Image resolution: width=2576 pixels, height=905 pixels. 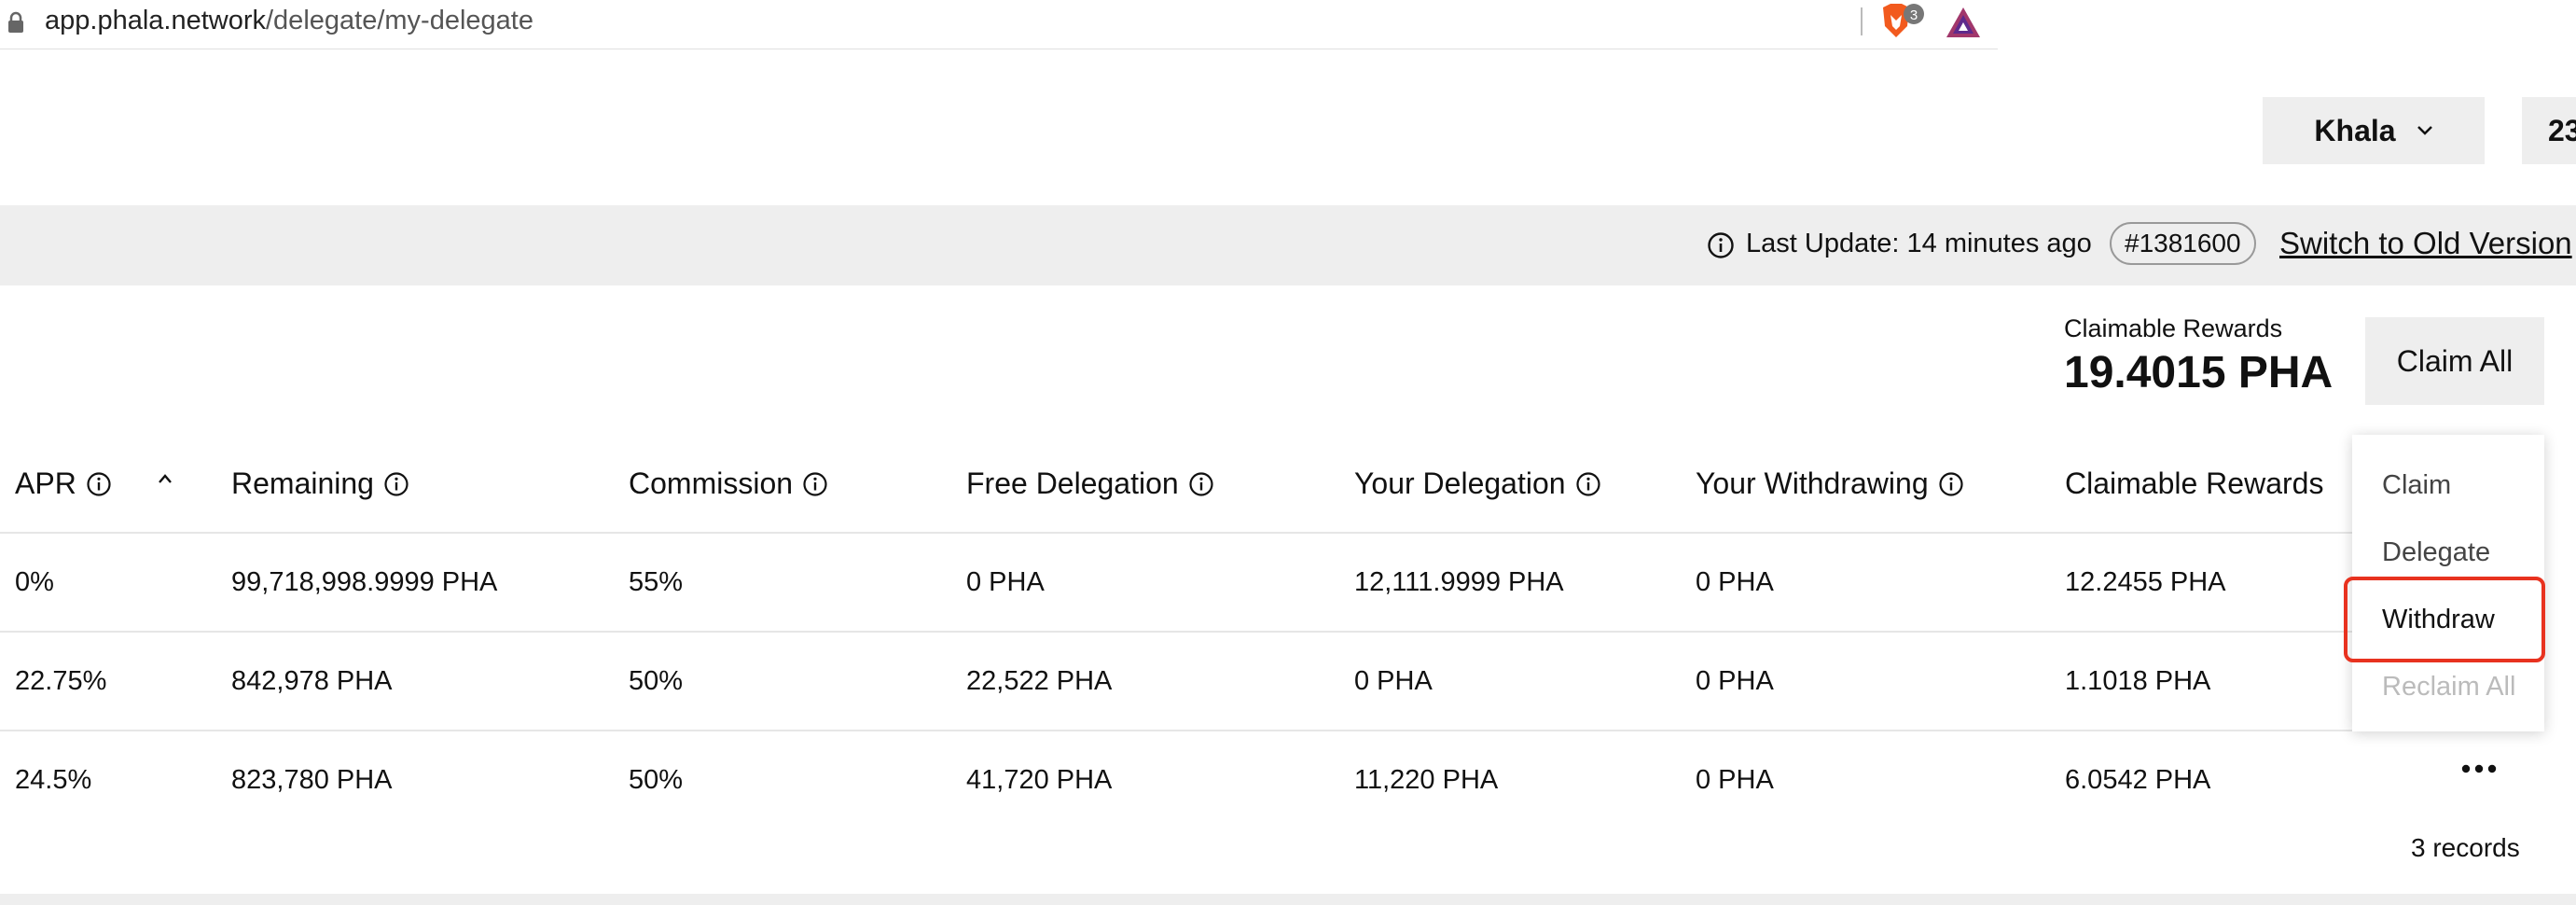 I want to click on cell-claimable-rewards: 12.2455 PHA, so click(x=2145, y=582).